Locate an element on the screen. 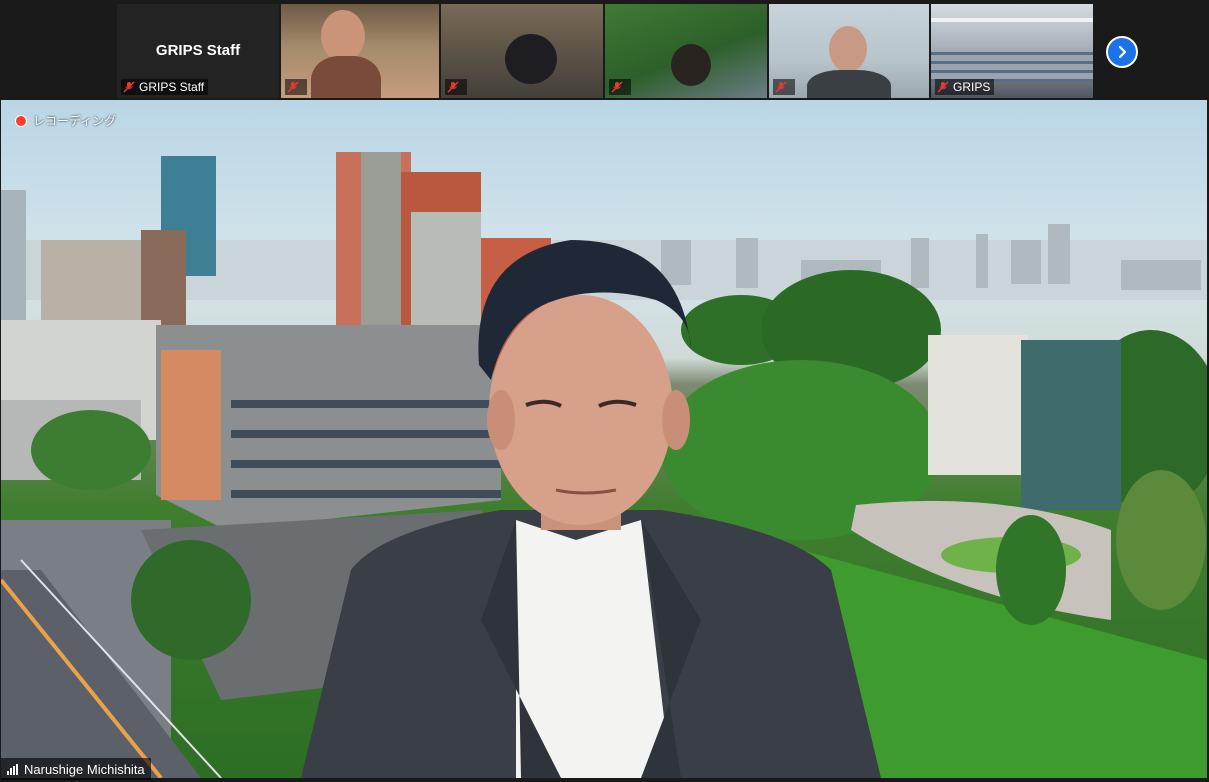 The height and width of the screenshot is (782, 1209). ceiling-light is located at coordinates (1012, 20).